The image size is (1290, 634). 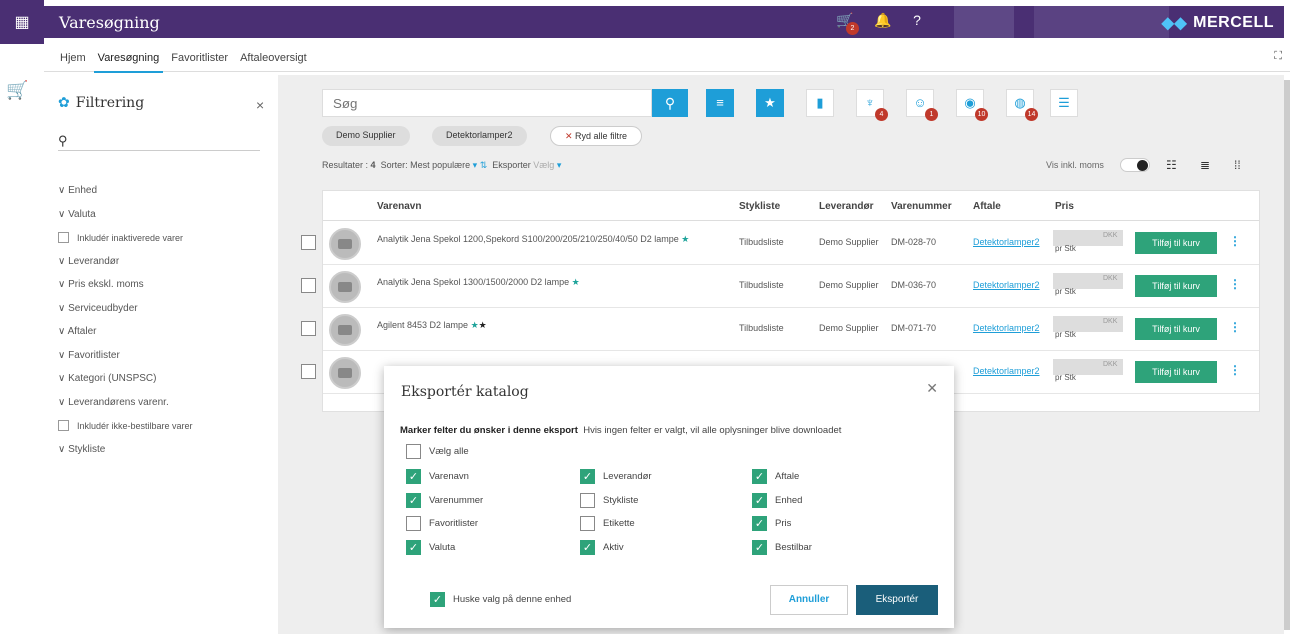 I want to click on lamp-filter-button: ♆ 4, so click(x=872, y=105).